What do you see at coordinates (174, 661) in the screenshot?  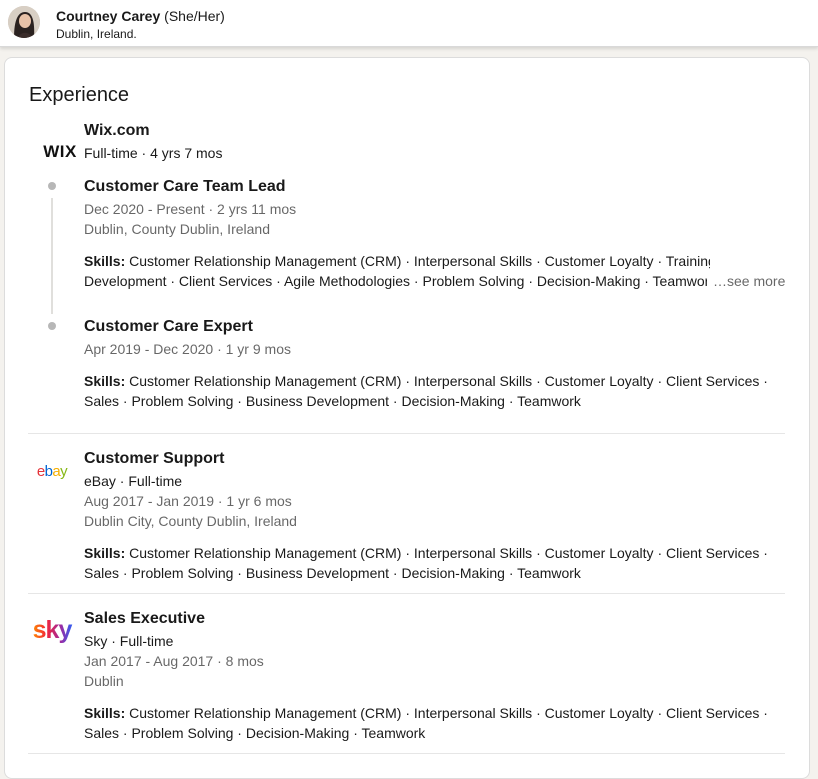 I see `role-dates: Jan 2017 - Aug 2017 · 8 mos` at bounding box center [174, 661].